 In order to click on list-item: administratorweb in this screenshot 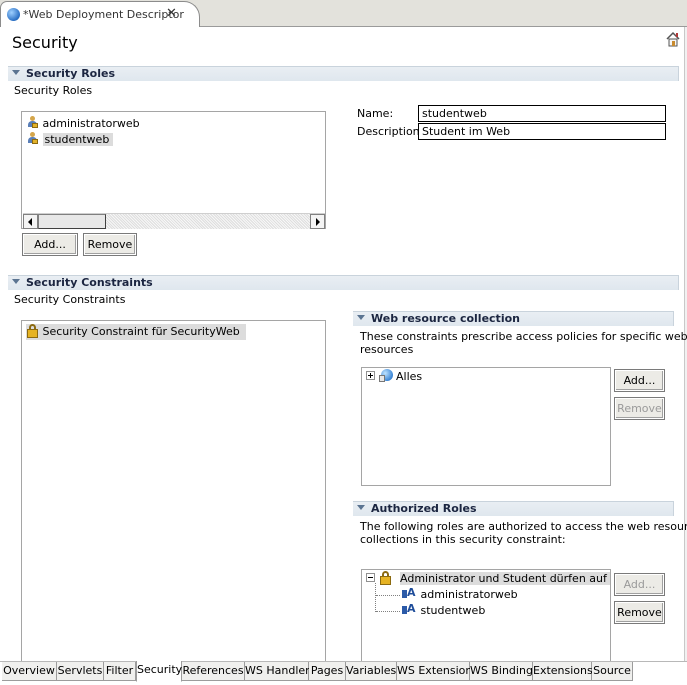, I will do `click(83, 124)`.